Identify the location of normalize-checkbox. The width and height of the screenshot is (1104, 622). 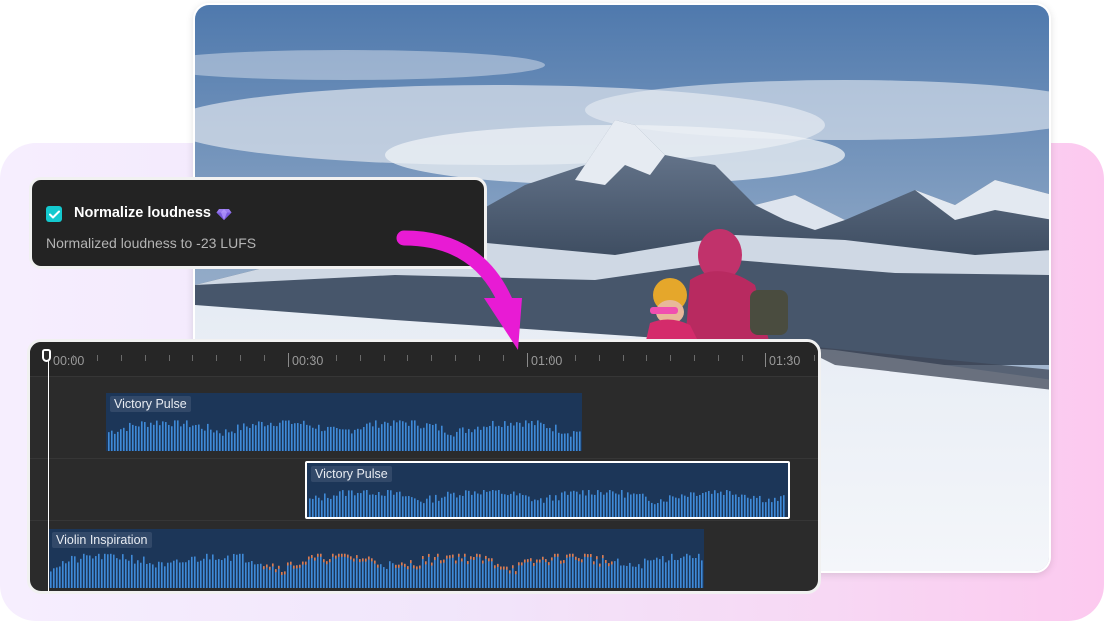
(54, 214).